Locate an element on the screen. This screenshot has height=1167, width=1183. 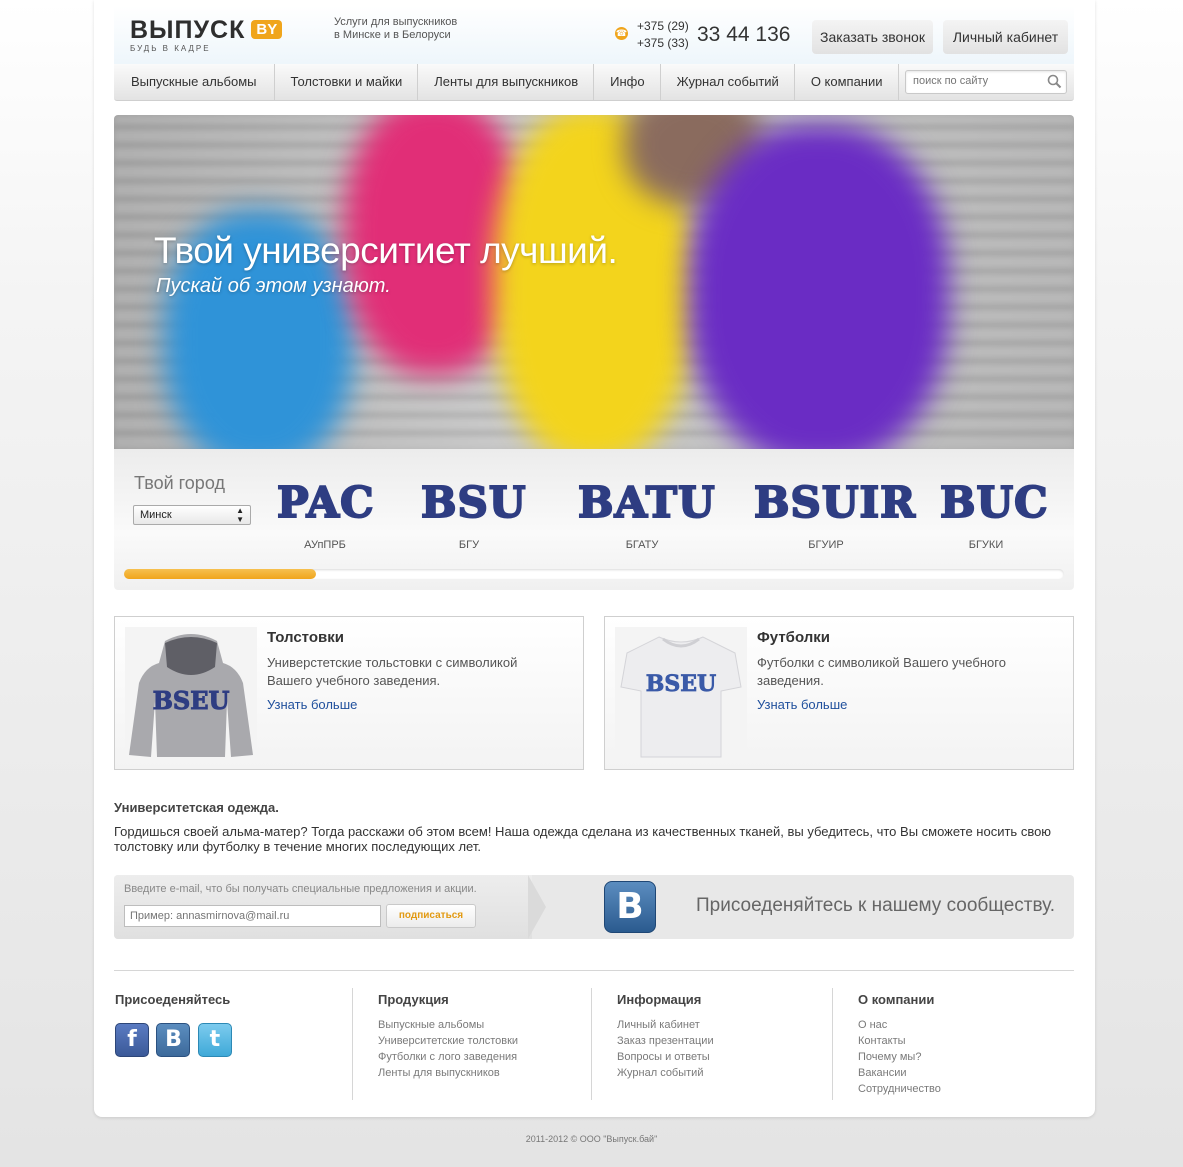
select-arrows-icon: ▲ ▼ is located at coordinates (240, 515).